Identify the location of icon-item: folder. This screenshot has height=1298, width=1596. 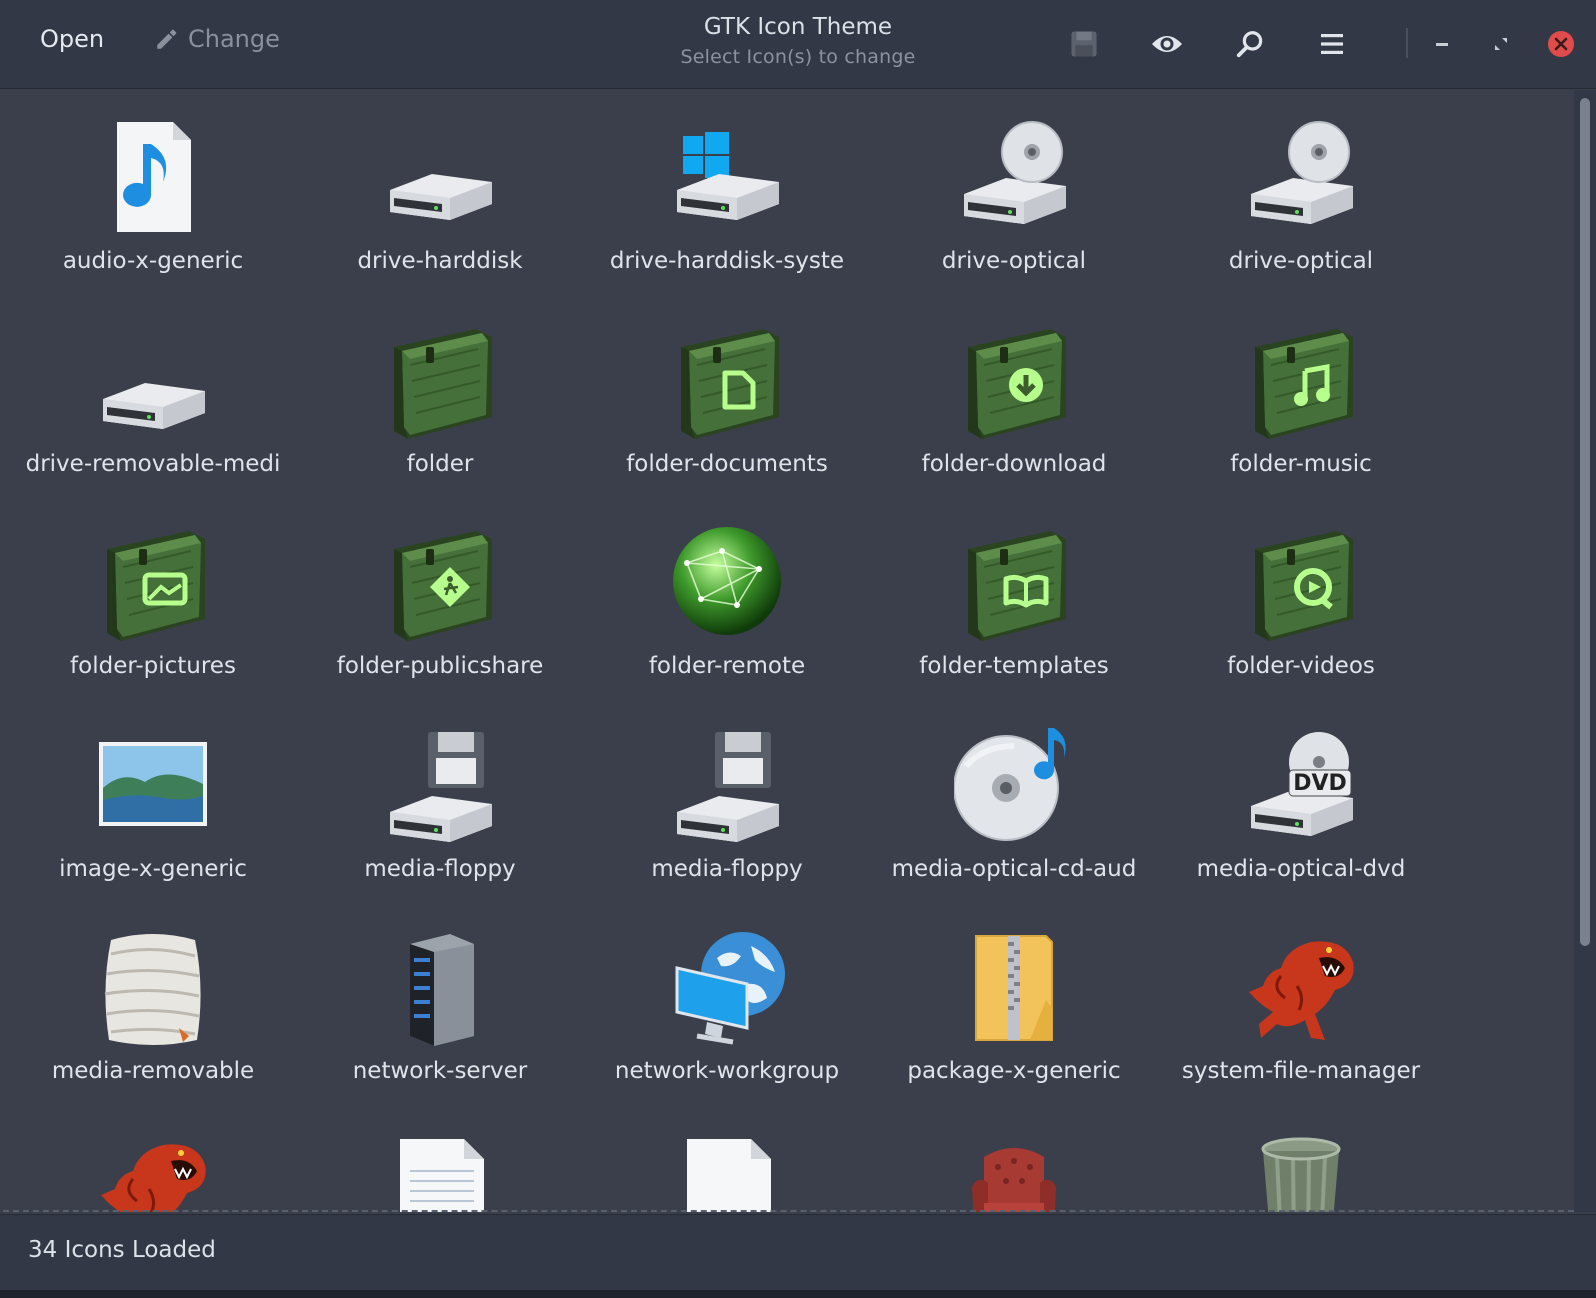
(440, 400).